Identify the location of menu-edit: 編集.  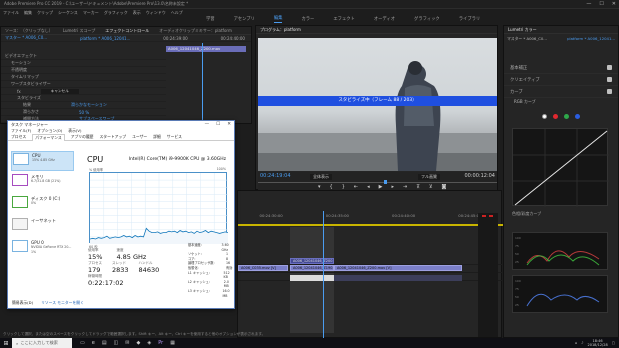
(28, 13).